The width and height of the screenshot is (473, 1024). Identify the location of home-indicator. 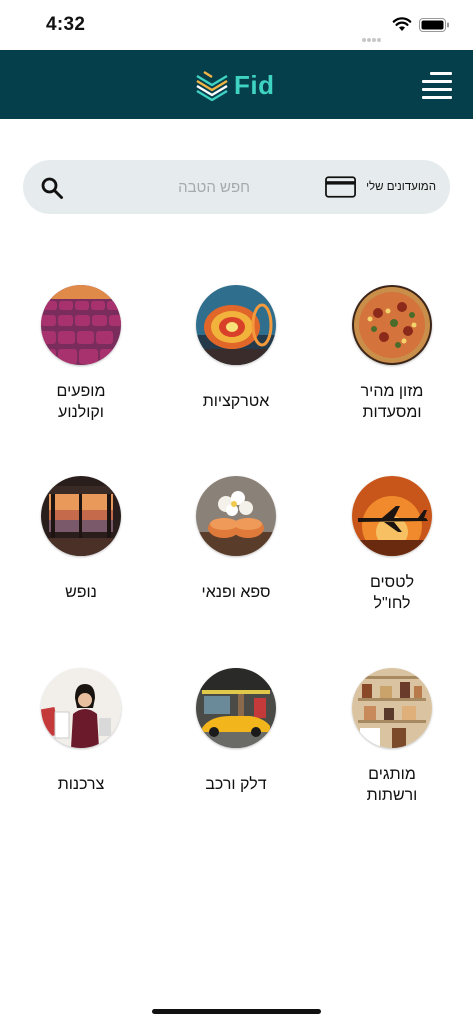
(236, 1011).